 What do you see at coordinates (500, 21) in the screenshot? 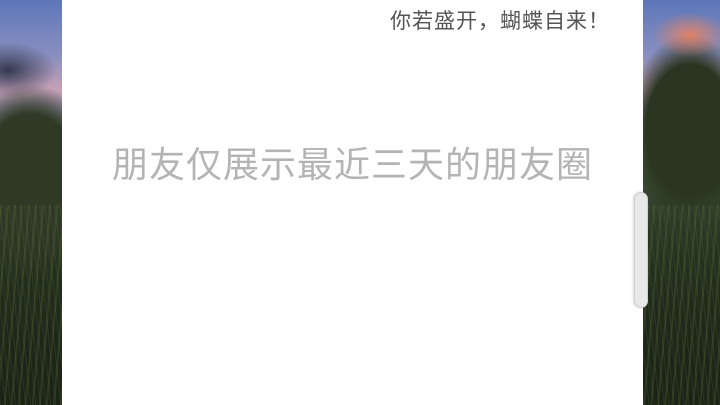
I see `profile-signature: 你若盛开，蝴蝶自来！` at bounding box center [500, 21].